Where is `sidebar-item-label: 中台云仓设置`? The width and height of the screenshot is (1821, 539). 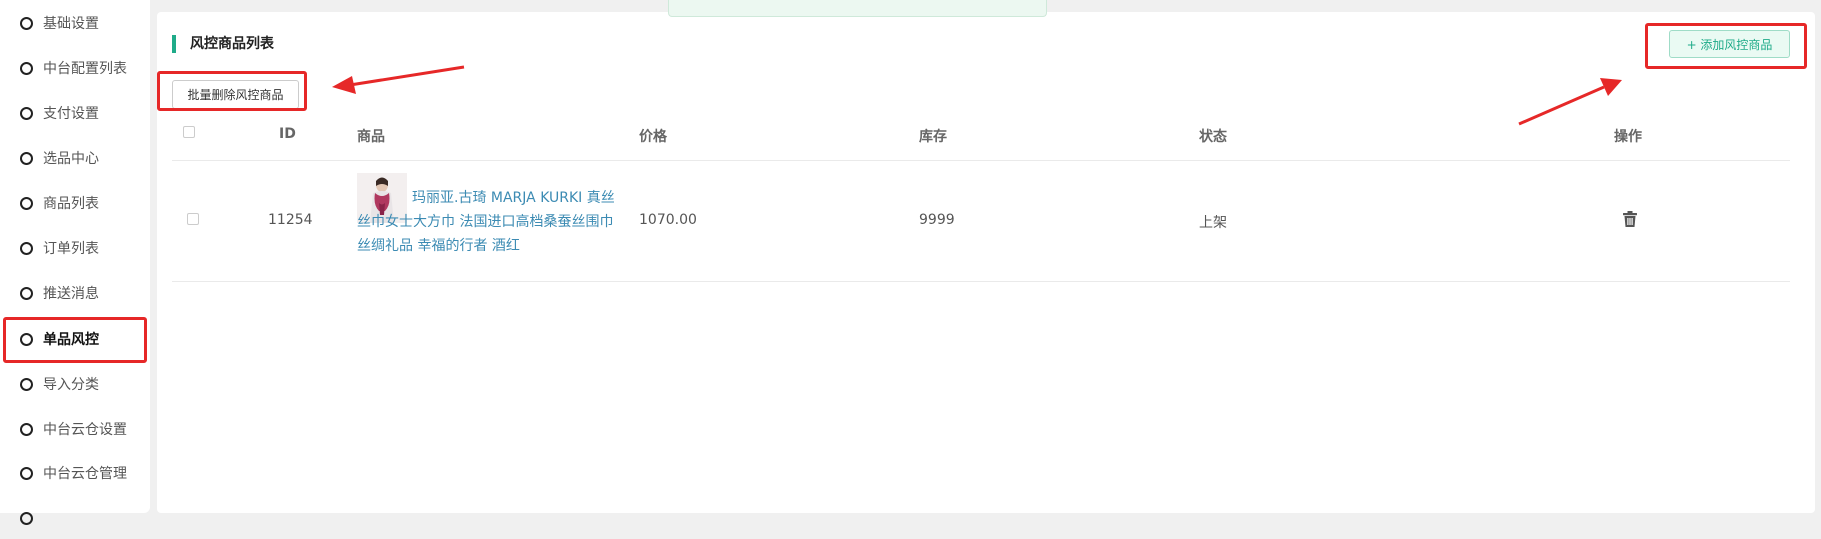 sidebar-item-label: 中台云仓设置 is located at coordinates (85, 430).